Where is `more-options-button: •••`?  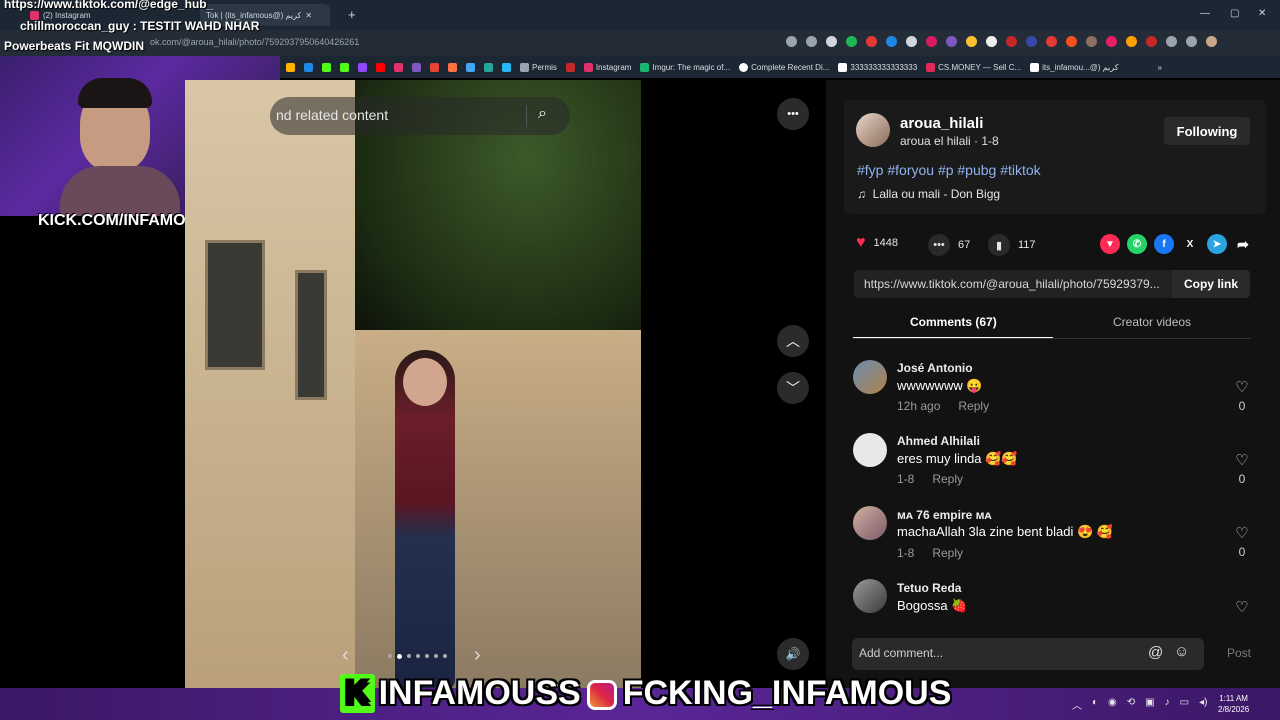 more-options-button: ••• is located at coordinates (793, 114).